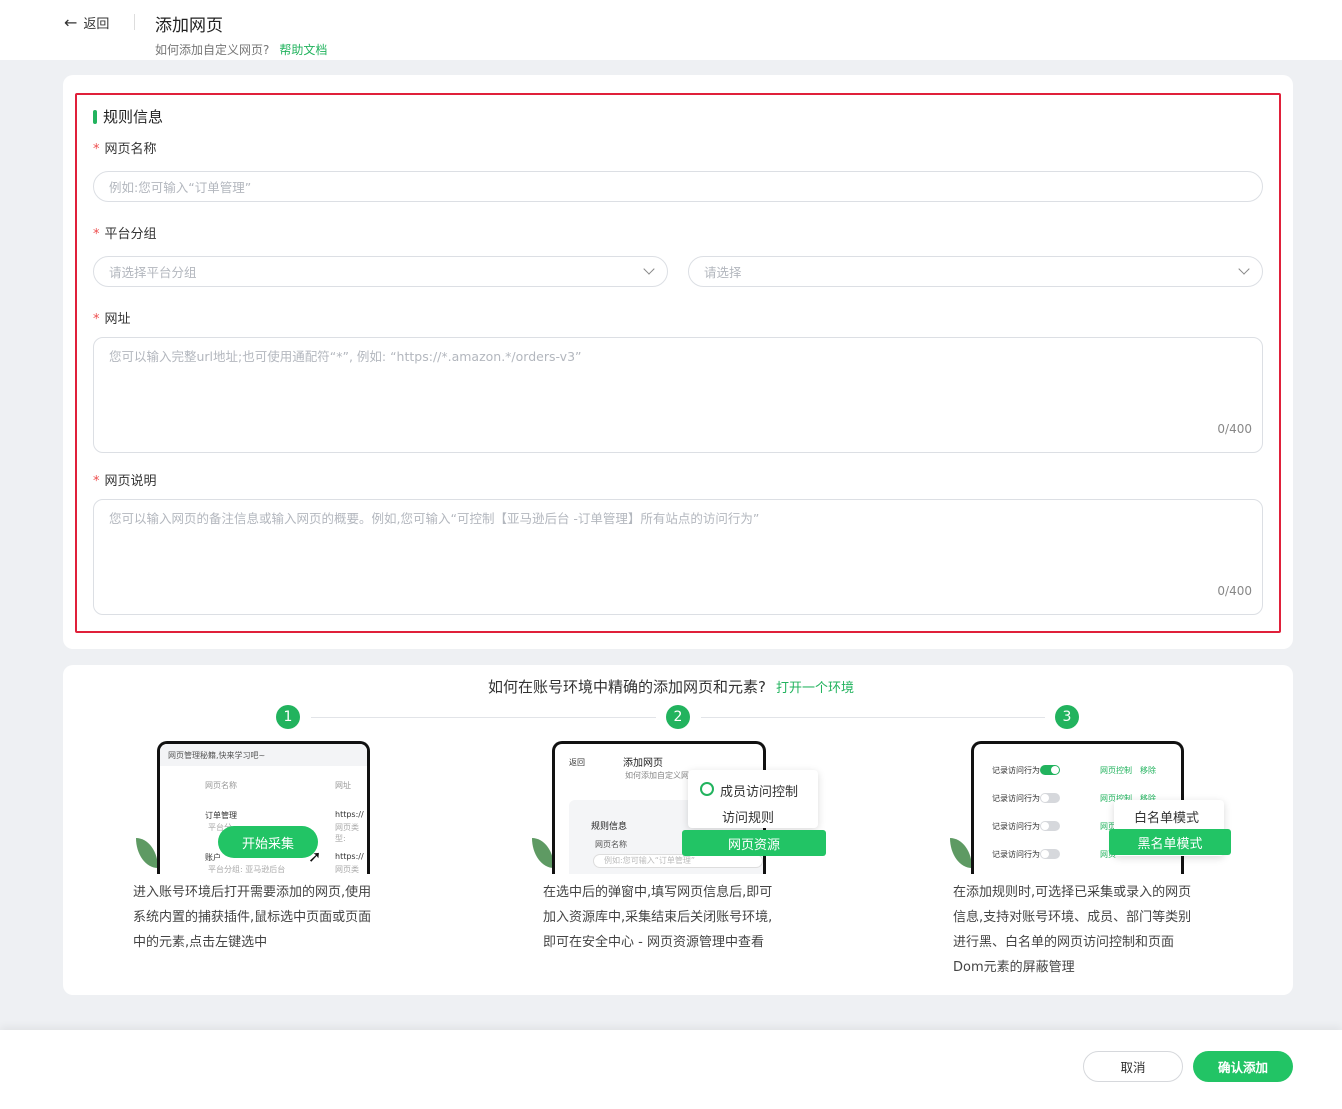  Describe the element at coordinates (221, 785) in the screenshot. I see `col-name-header: 网页名称` at that location.